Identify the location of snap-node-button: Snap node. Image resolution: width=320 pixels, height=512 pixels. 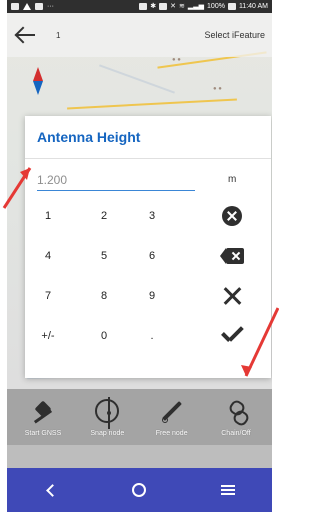
(107, 417).